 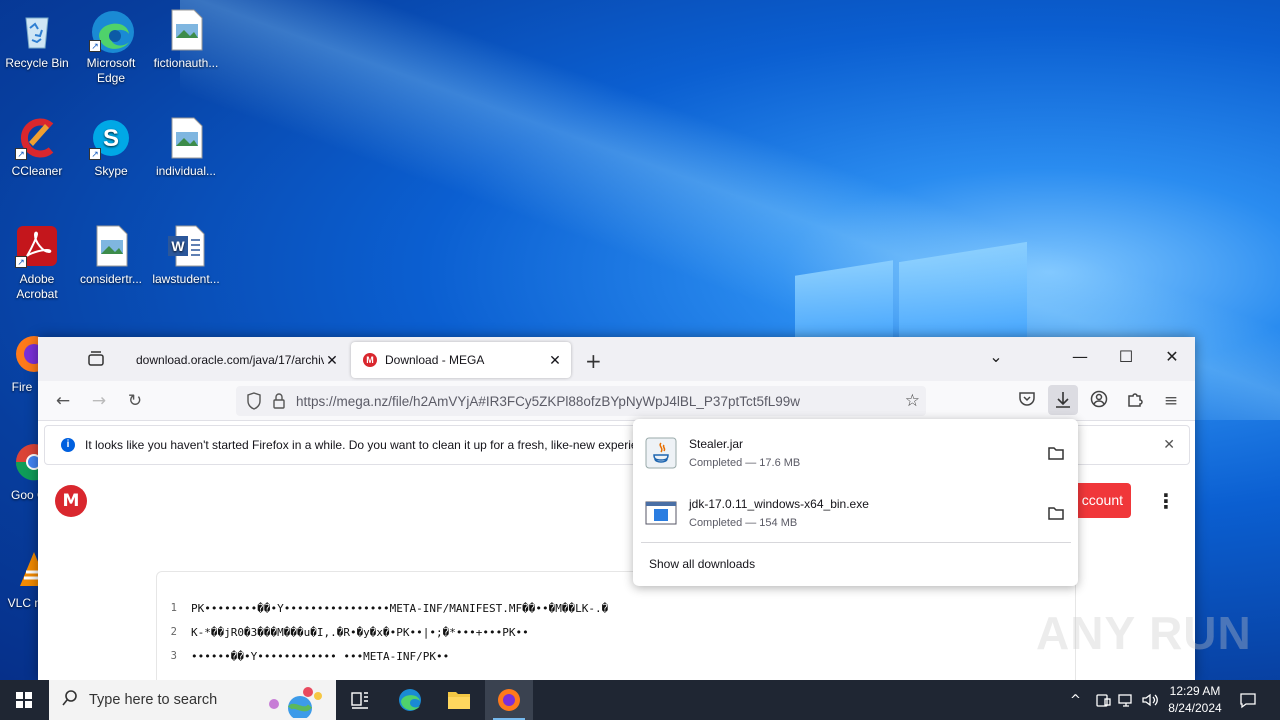 I want to click on folder-icon, so click(x=459, y=700).